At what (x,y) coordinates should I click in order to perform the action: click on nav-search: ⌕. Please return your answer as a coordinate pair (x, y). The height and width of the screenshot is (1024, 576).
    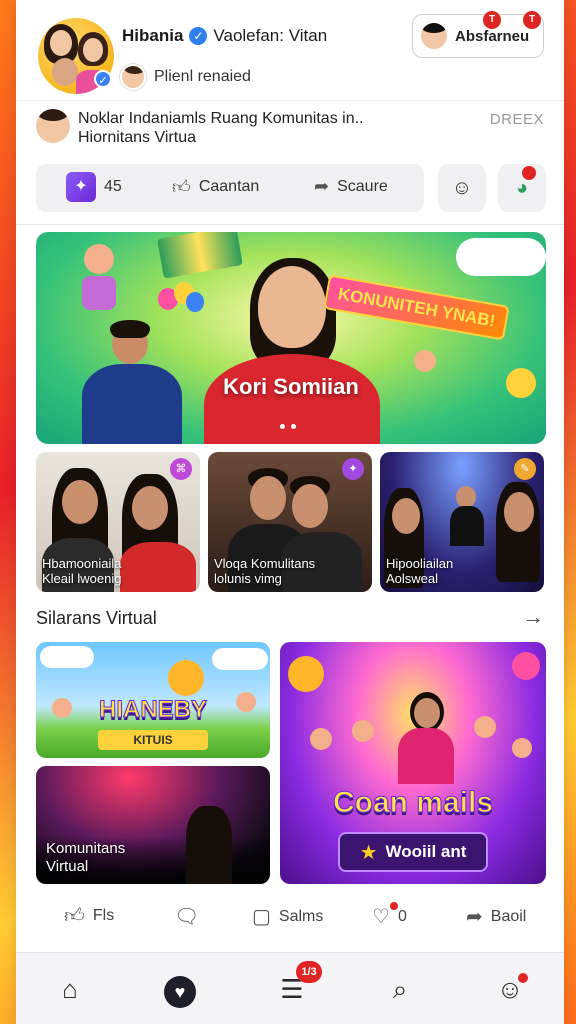
    Looking at the image, I should click on (400, 989).